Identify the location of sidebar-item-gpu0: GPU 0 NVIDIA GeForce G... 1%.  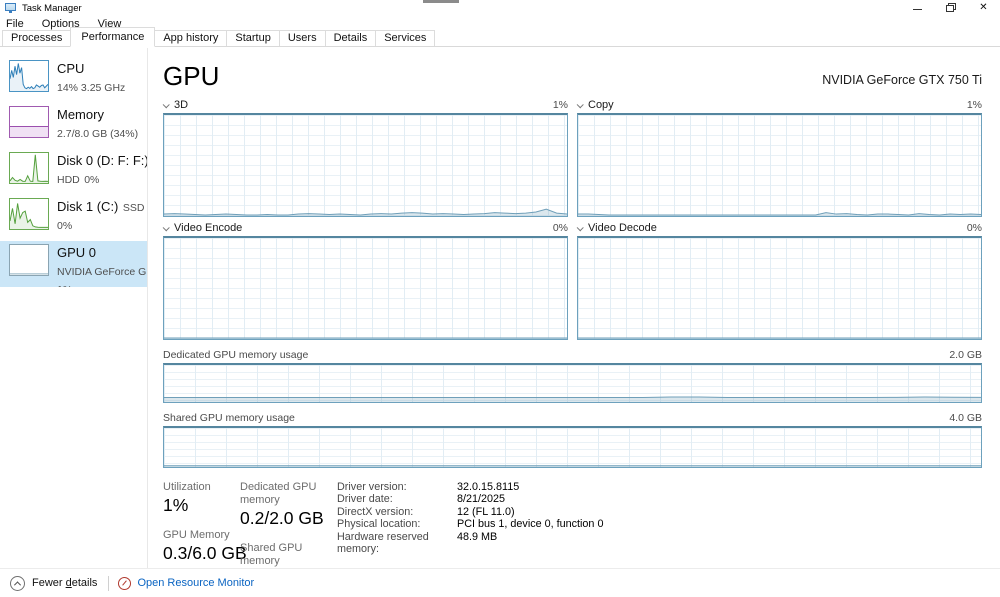
(73, 264).